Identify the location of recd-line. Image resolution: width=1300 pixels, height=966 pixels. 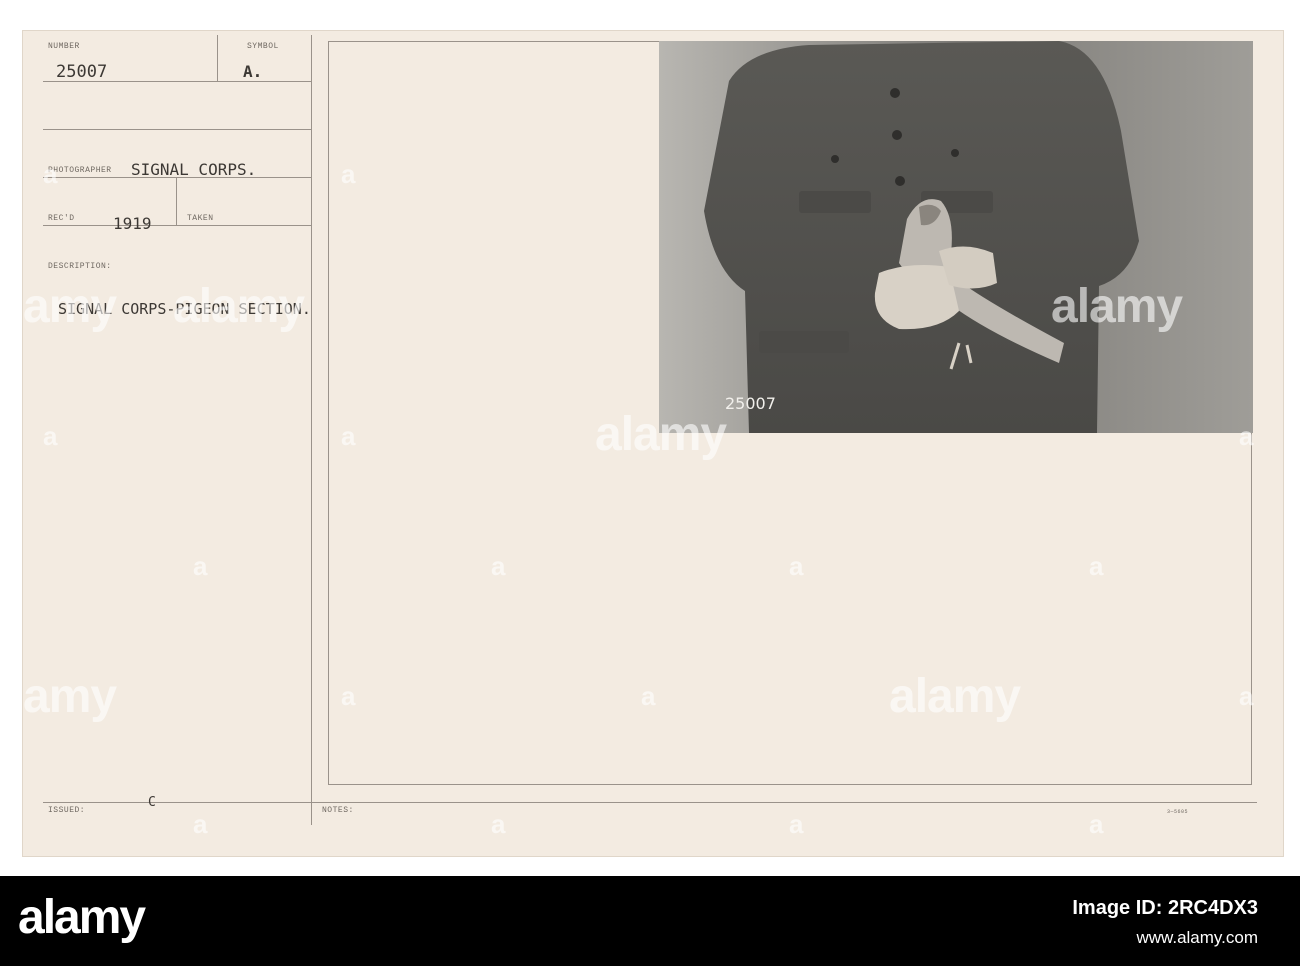
(177, 225).